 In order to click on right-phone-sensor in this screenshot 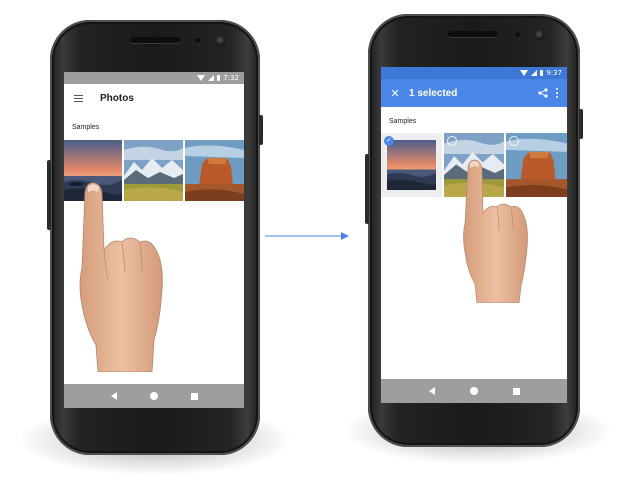, I will do `click(517, 34)`.